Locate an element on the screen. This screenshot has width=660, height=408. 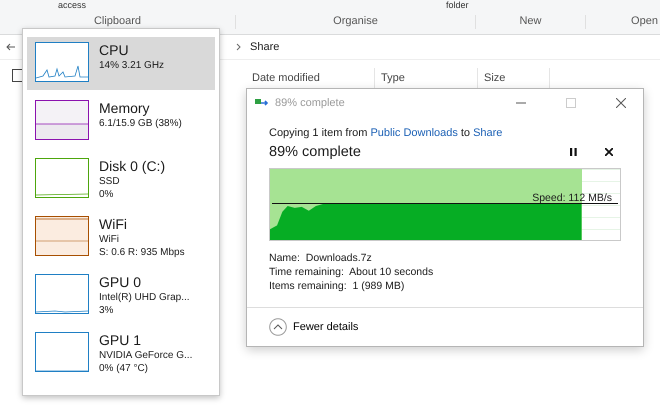
progress-heading: 89% complete is located at coordinates (315, 152).